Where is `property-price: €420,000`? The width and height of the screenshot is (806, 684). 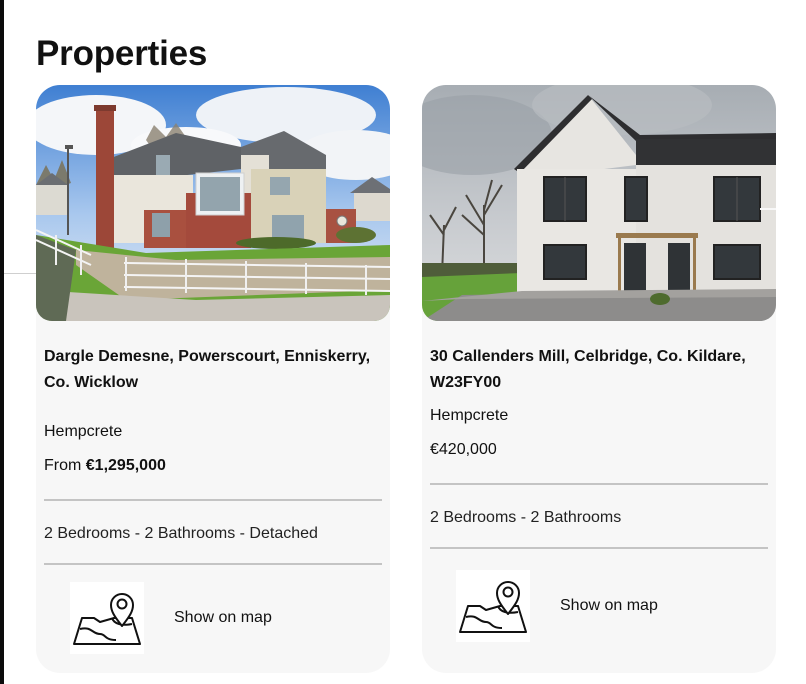
property-price: €420,000 is located at coordinates (463, 450).